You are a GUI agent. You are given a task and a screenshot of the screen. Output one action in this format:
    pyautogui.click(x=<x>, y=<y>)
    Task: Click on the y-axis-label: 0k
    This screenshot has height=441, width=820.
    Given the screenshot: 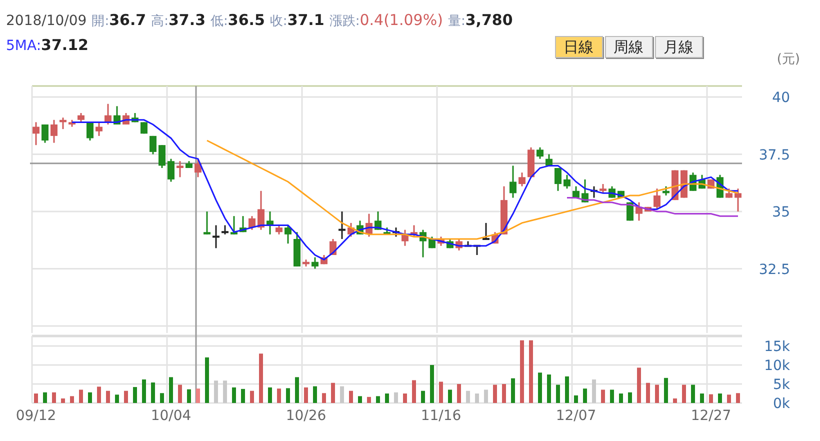 What is the action you would take?
    pyautogui.click(x=781, y=404)
    